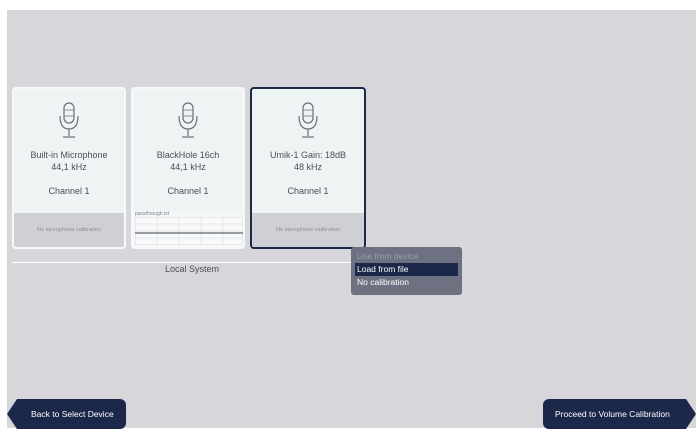  I want to click on calibration-area: passthrough.txt, so click(188, 229).